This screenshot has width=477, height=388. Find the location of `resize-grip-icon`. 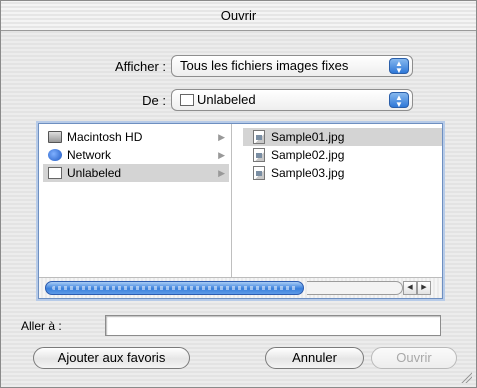

resize-grip-icon is located at coordinates (466, 377).